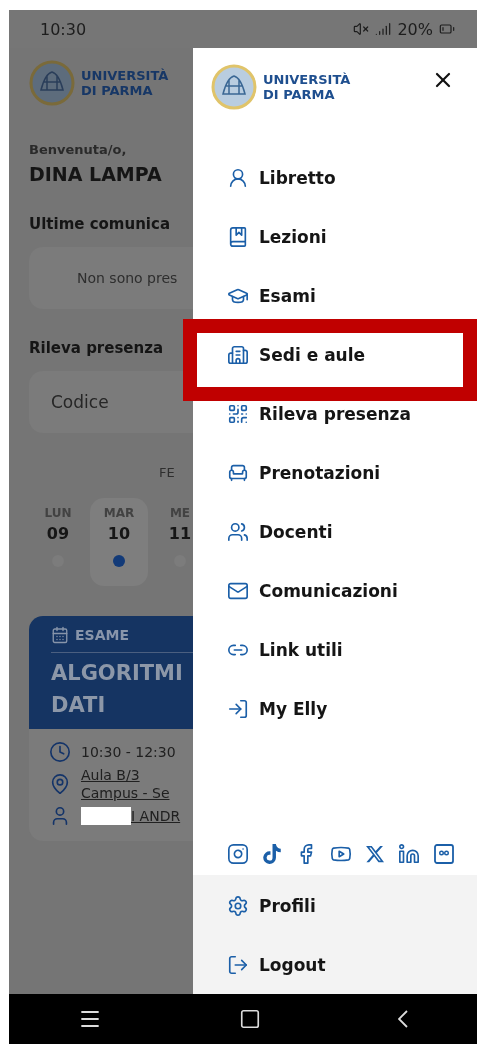 Image resolution: width=477 pixels, height=1044 pixels. I want to click on campus-link: Campus - Se, so click(125, 793).